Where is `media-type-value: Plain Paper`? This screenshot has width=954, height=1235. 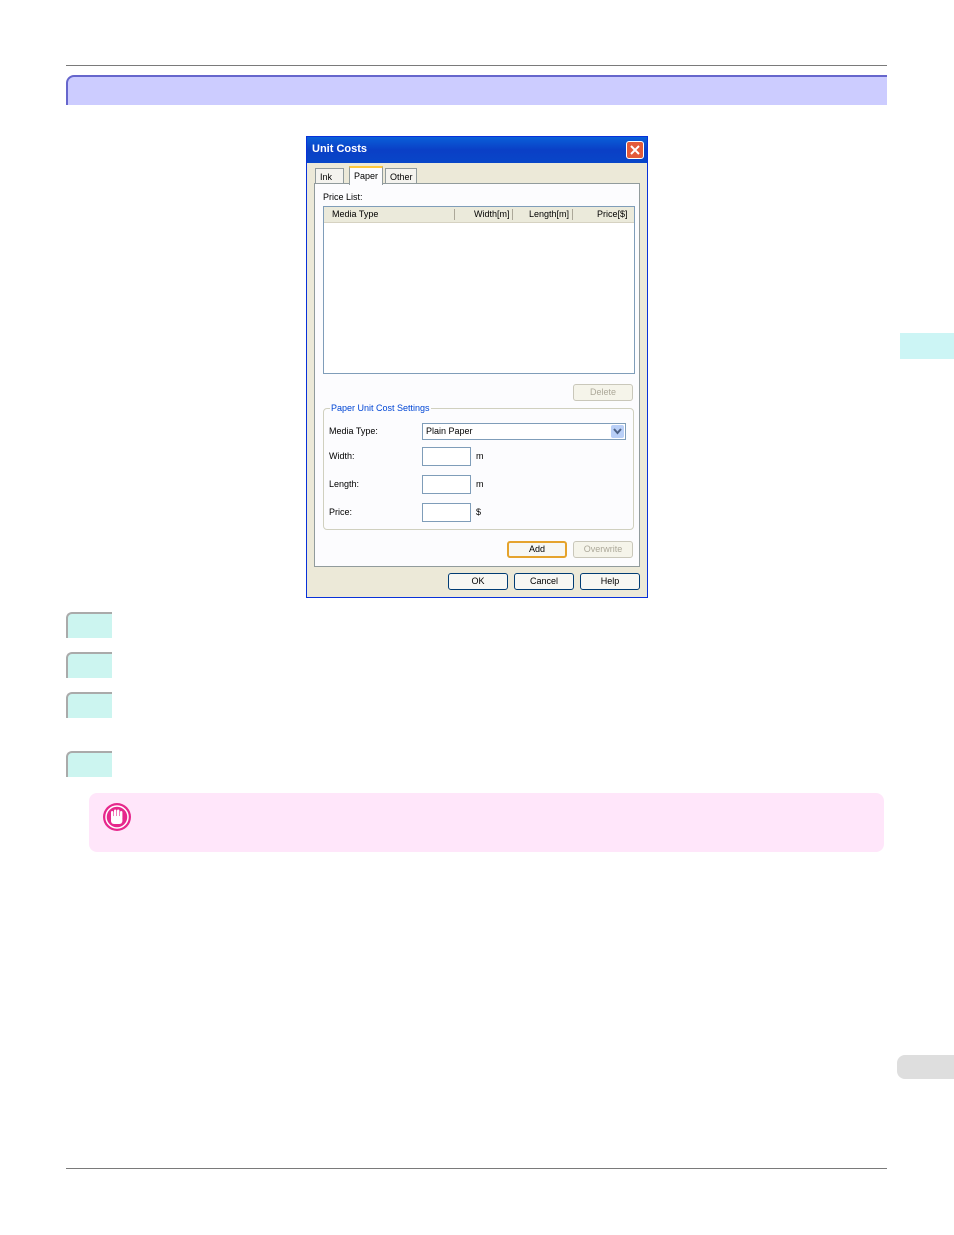
media-type-value: Plain Paper is located at coordinates (449, 431).